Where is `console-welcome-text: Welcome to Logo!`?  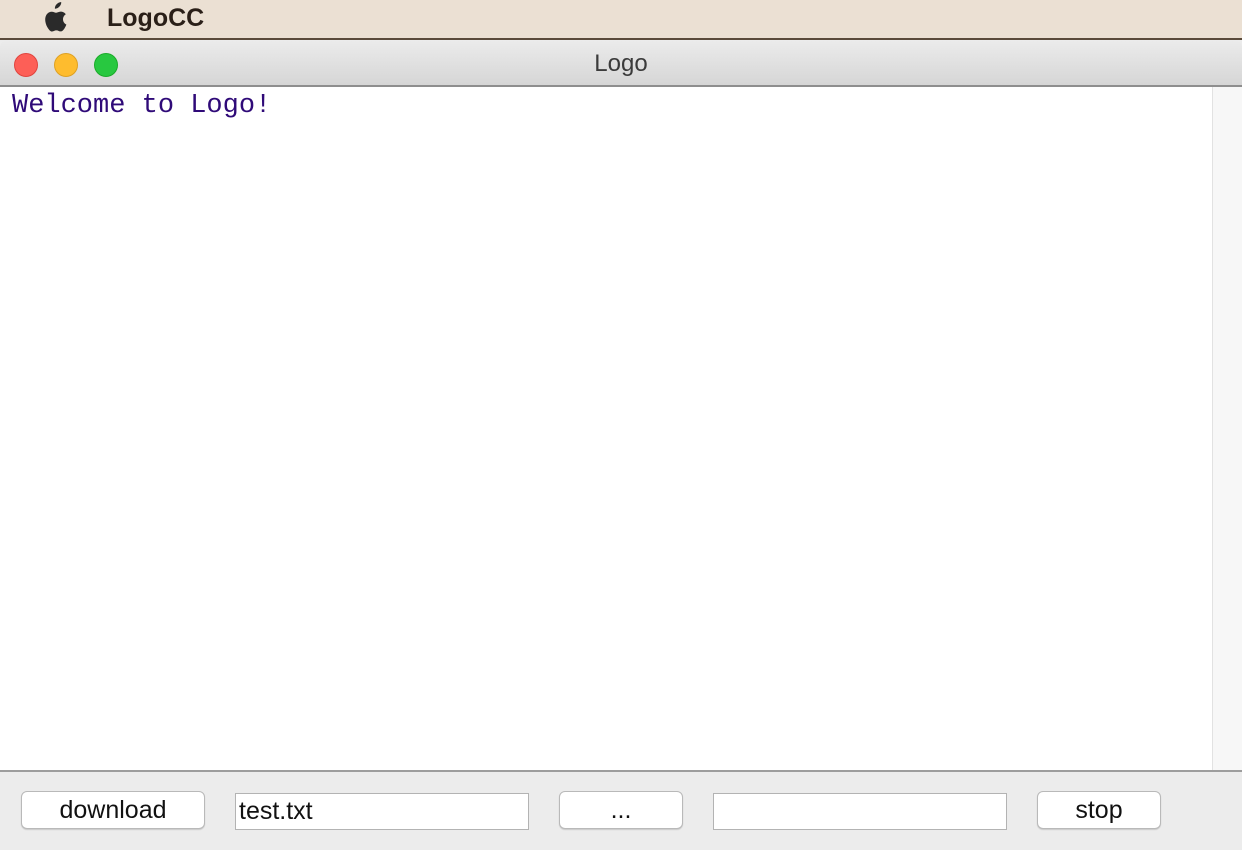
console-welcome-text: Welcome to Logo! is located at coordinates (142, 106).